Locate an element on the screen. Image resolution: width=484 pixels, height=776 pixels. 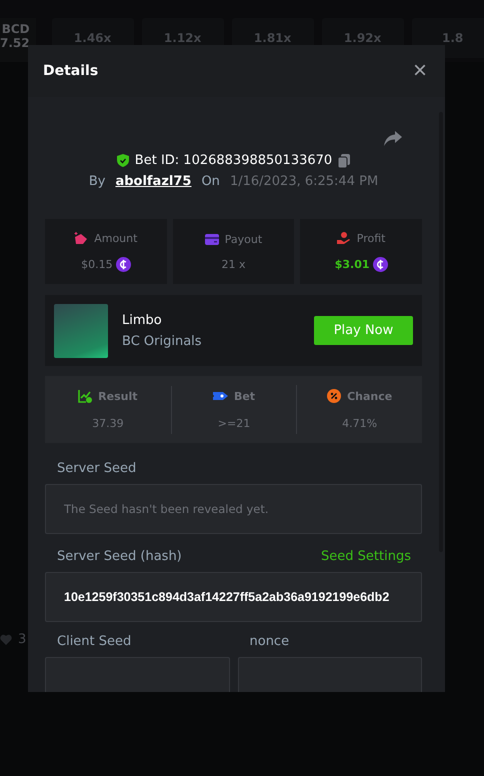
shield-check-icon is located at coordinates (122, 160).